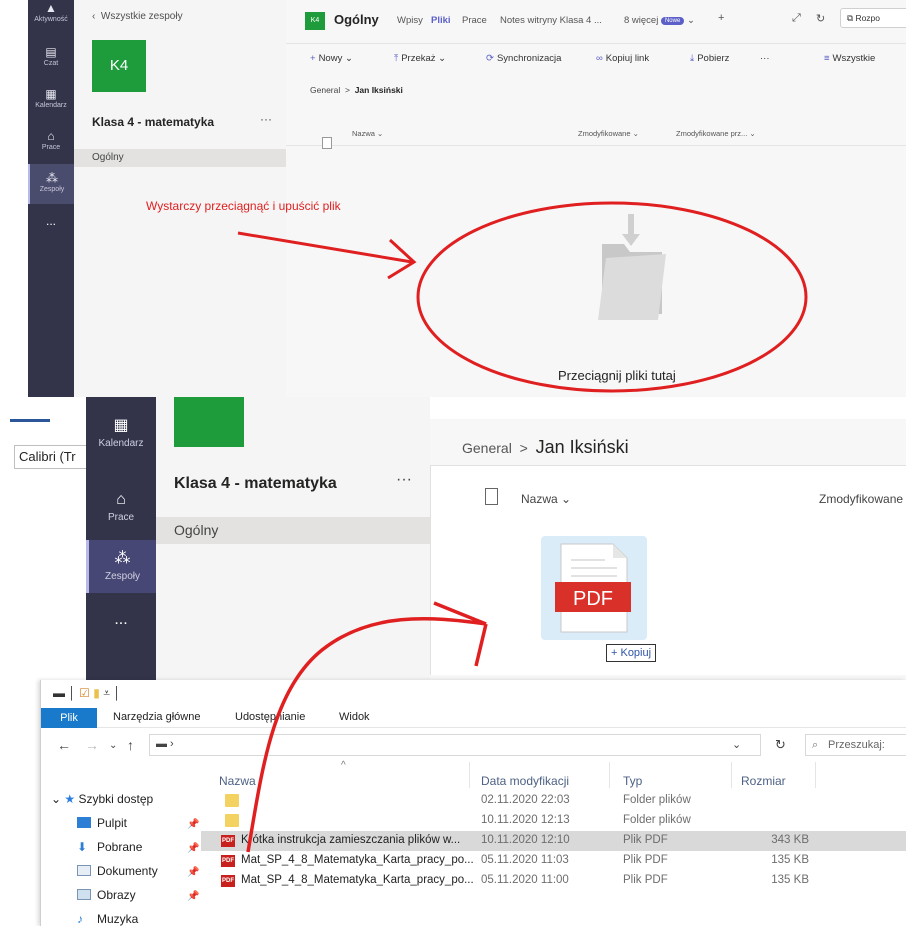  What do you see at coordinates (709, 58) in the screenshot?
I see `download-button: ⤓ Pobierz` at bounding box center [709, 58].